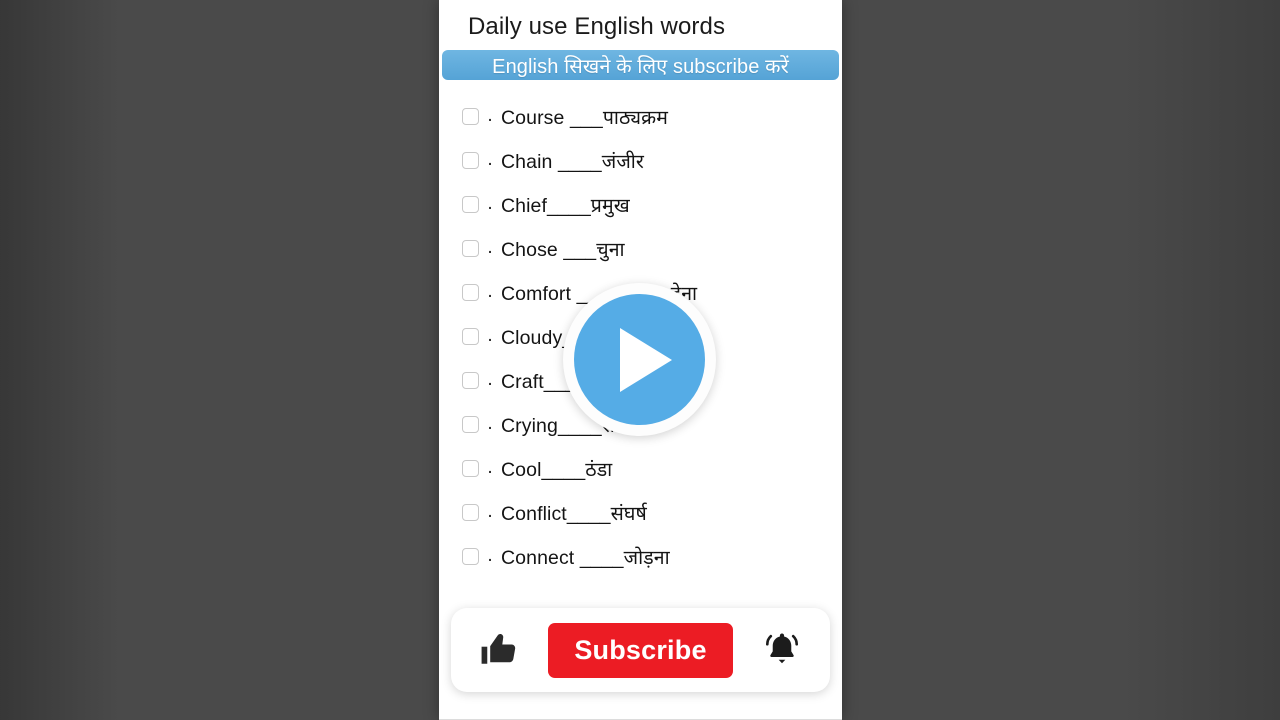  Describe the element at coordinates (640, 248) in the screenshot. I see `list-item: . Chose ___चुना` at that location.